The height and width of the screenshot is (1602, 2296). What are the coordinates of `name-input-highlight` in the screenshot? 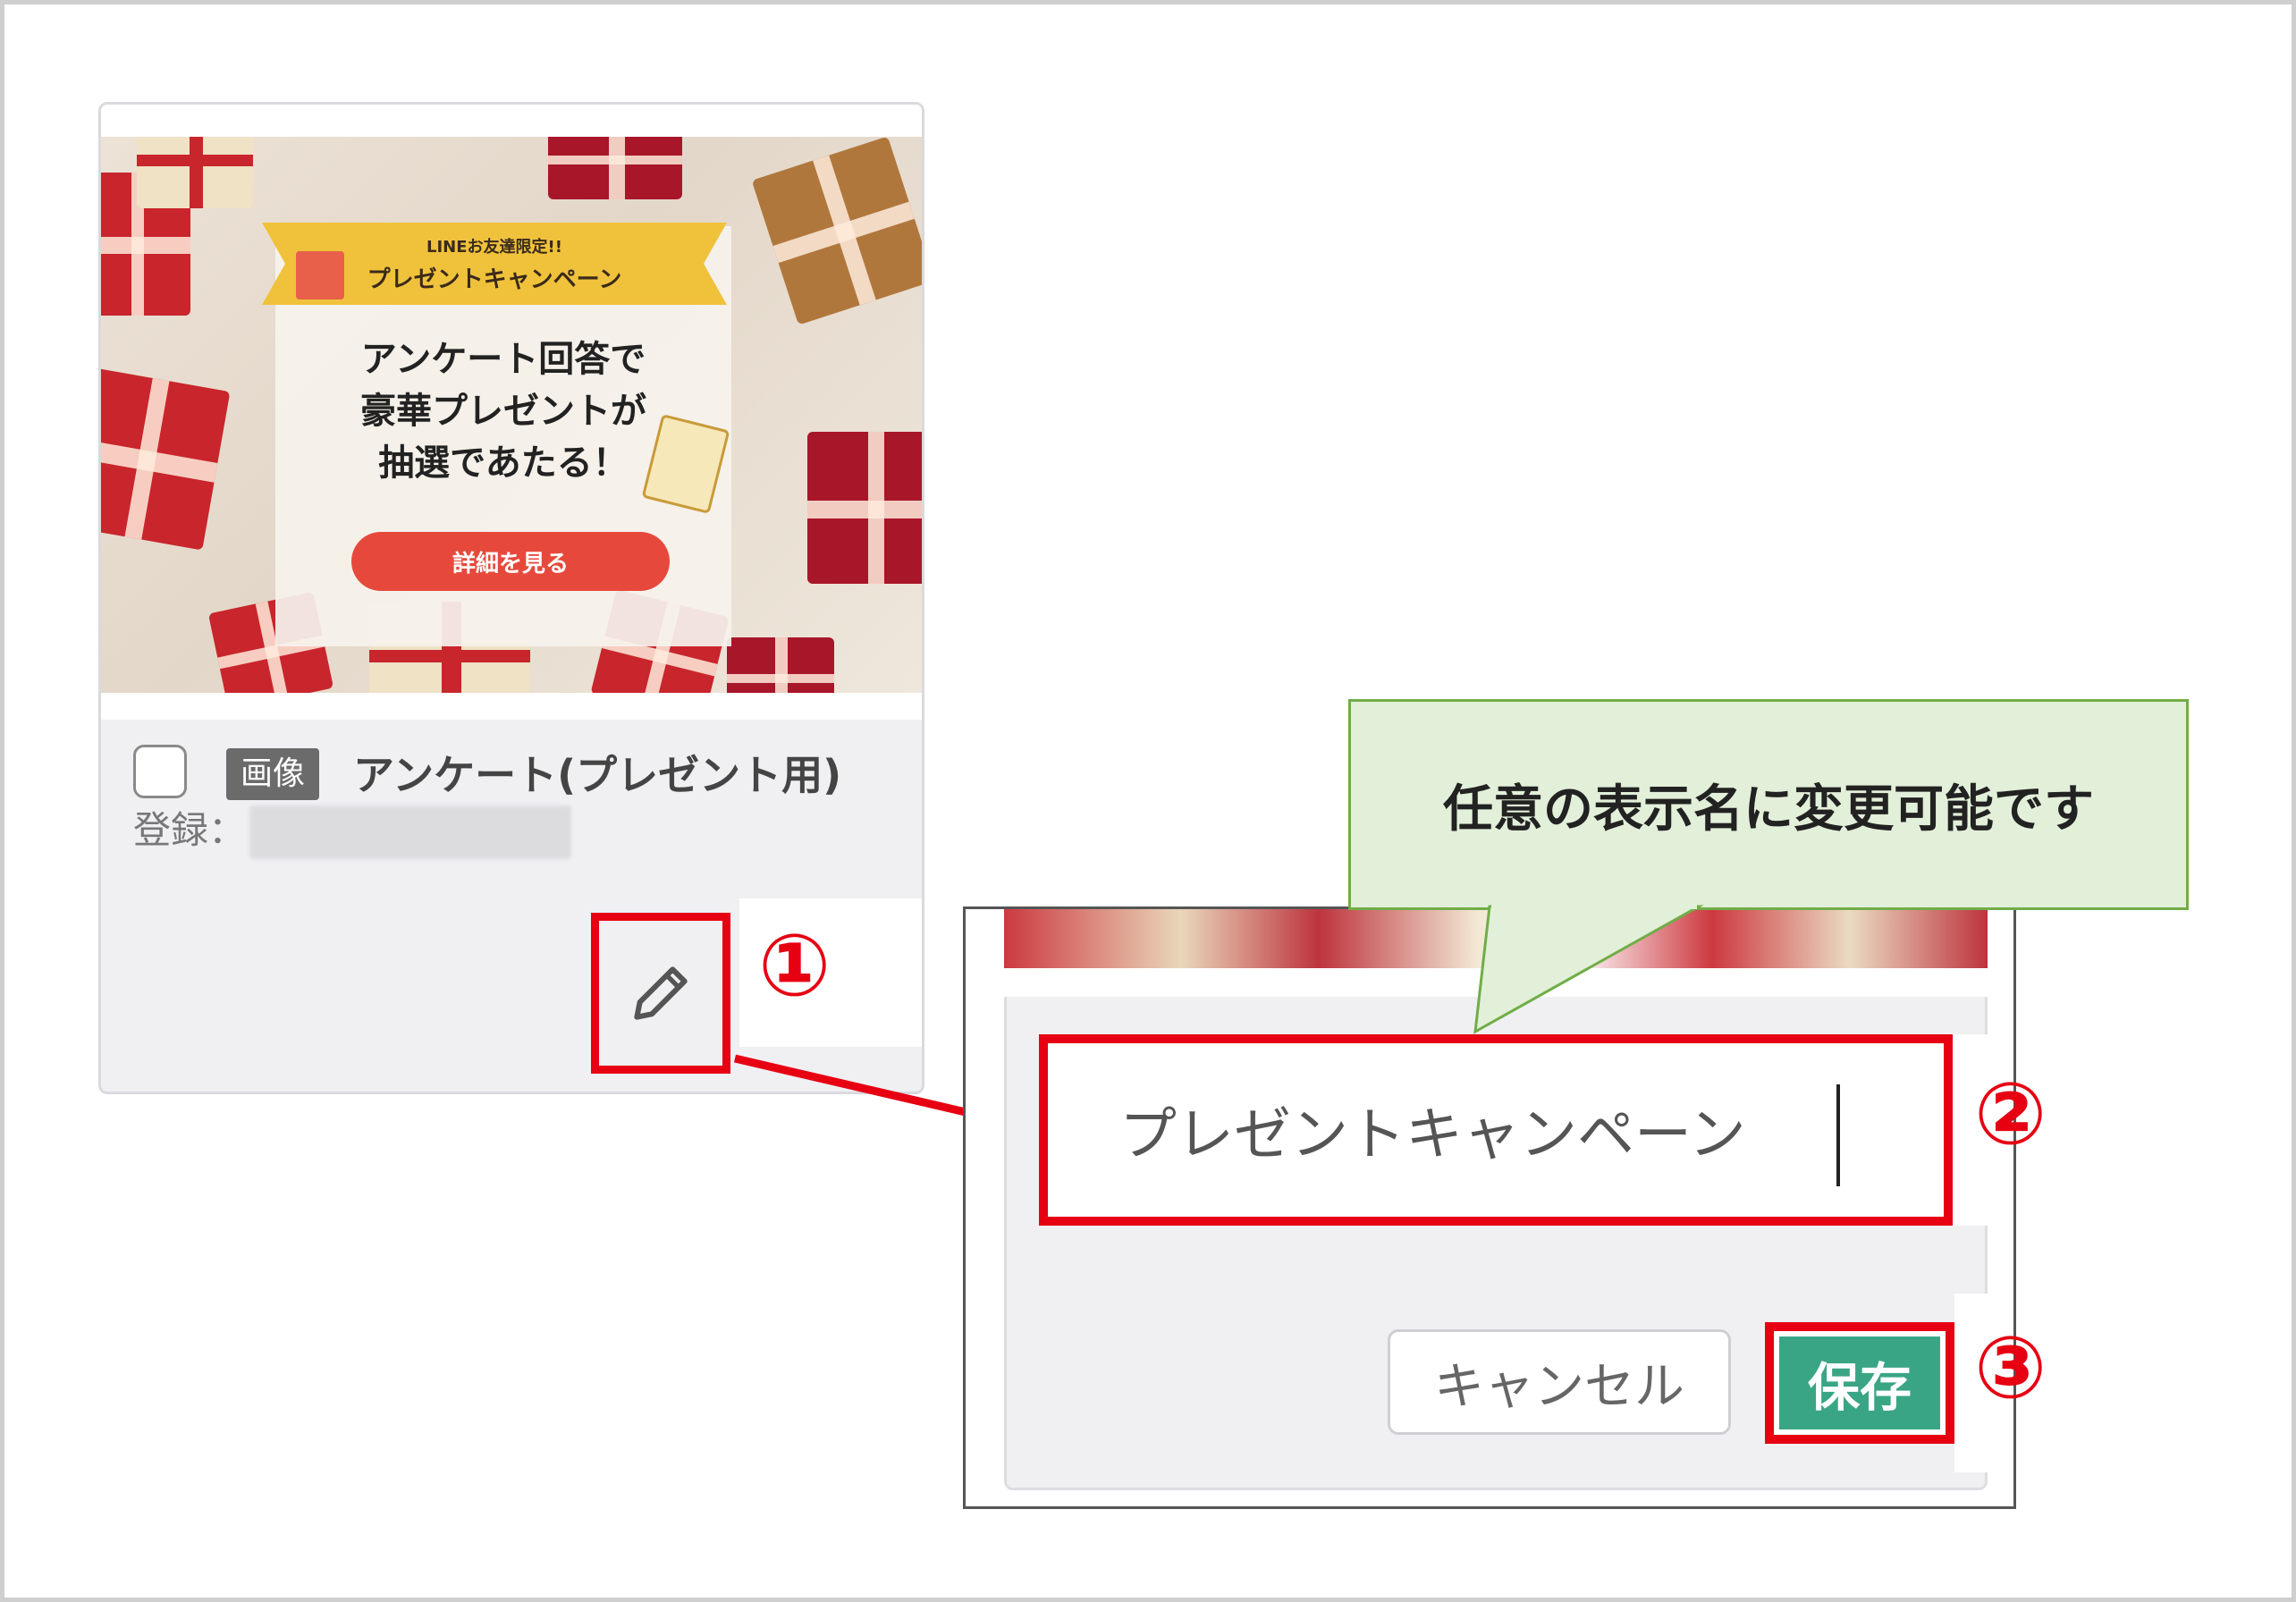 It's located at (1496, 1130).